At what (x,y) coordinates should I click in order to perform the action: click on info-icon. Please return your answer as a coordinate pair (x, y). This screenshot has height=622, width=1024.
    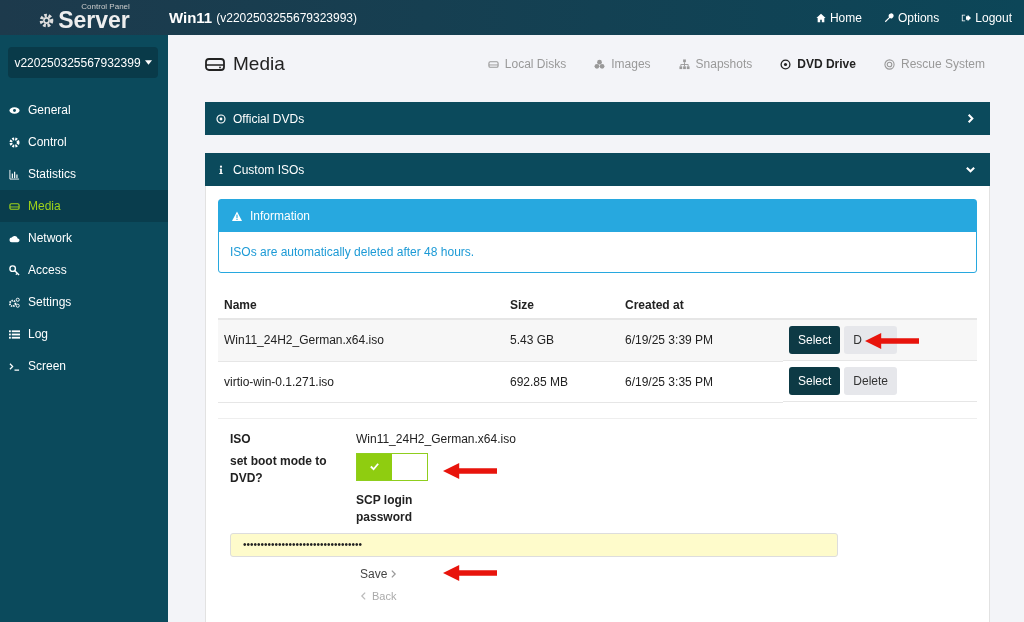
    Looking at the image, I should click on (221, 169).